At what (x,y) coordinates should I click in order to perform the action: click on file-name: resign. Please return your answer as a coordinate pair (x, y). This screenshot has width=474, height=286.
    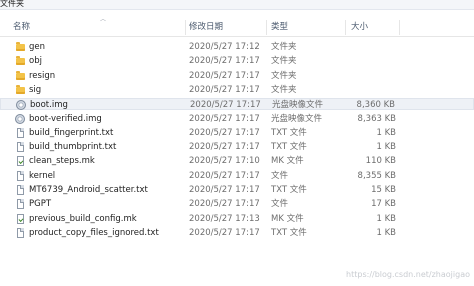
    Looking at the image, I should click on (42, 75).